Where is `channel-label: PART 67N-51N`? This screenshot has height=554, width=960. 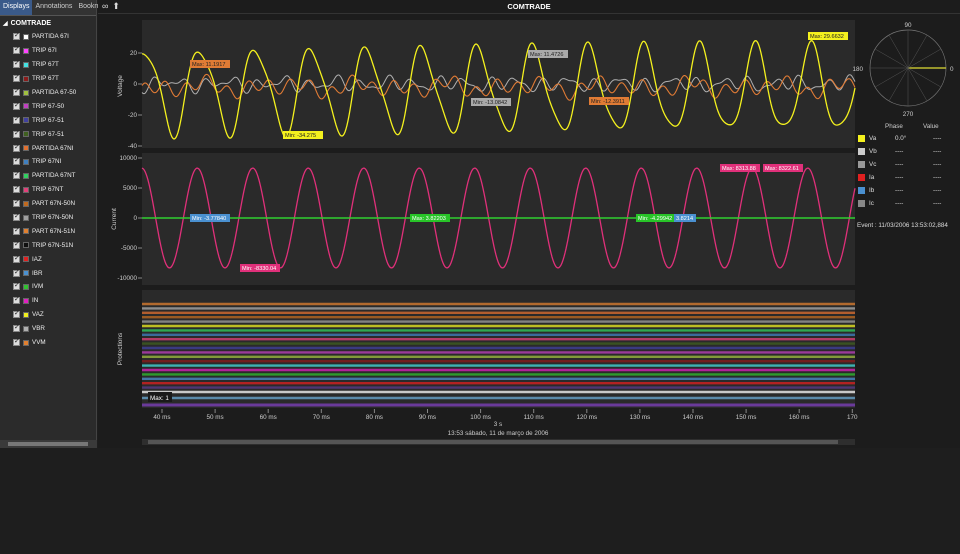
channel-label: PART 67N-51N is located at coordinates (54, 231).